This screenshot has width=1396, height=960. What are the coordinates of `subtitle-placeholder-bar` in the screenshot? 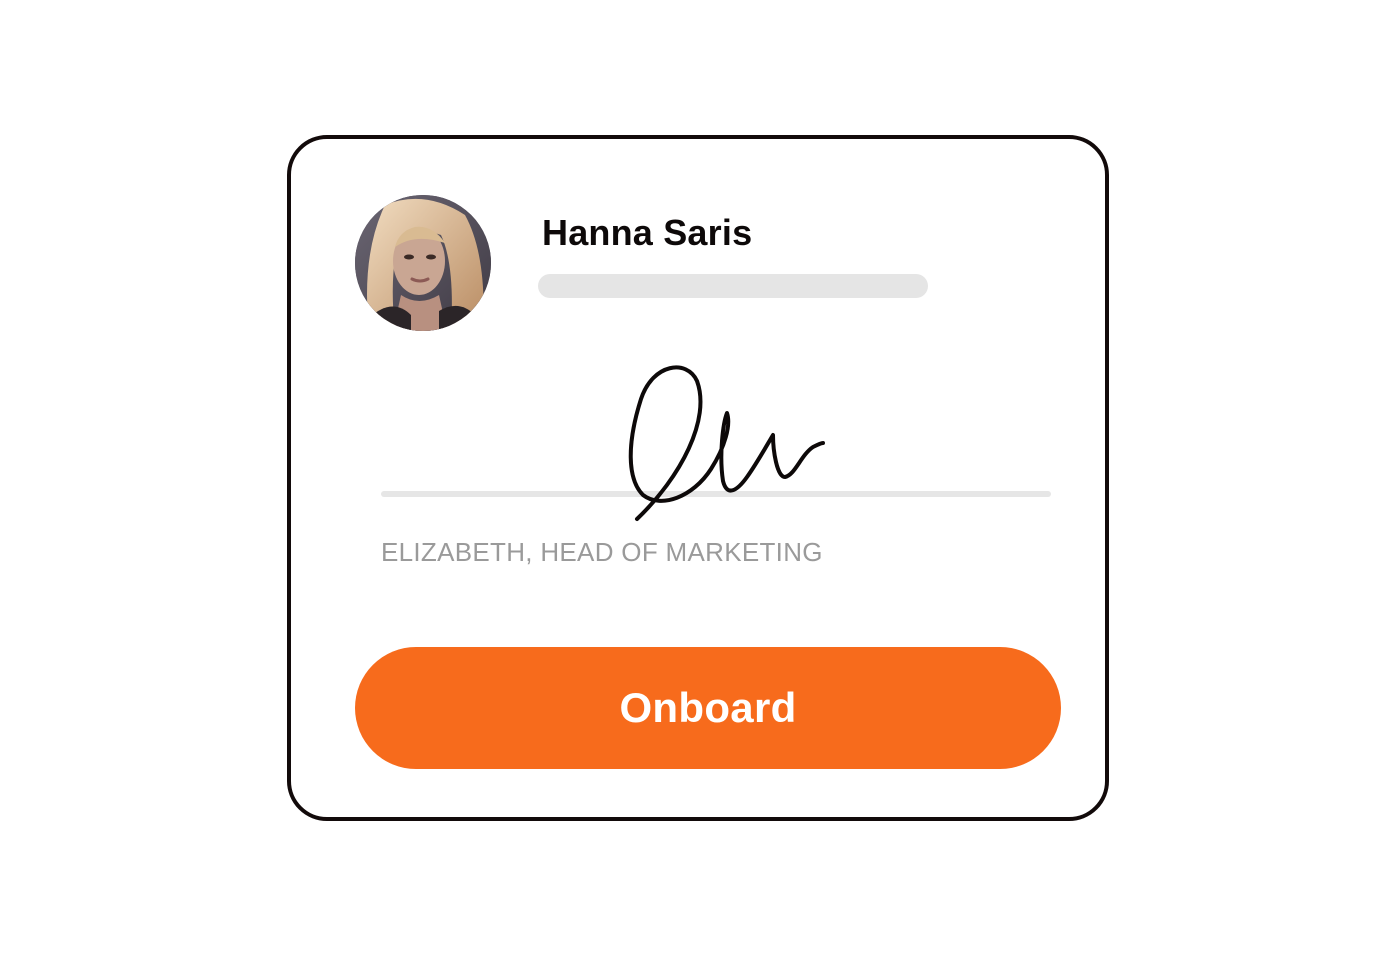 It's located at (733, 286).